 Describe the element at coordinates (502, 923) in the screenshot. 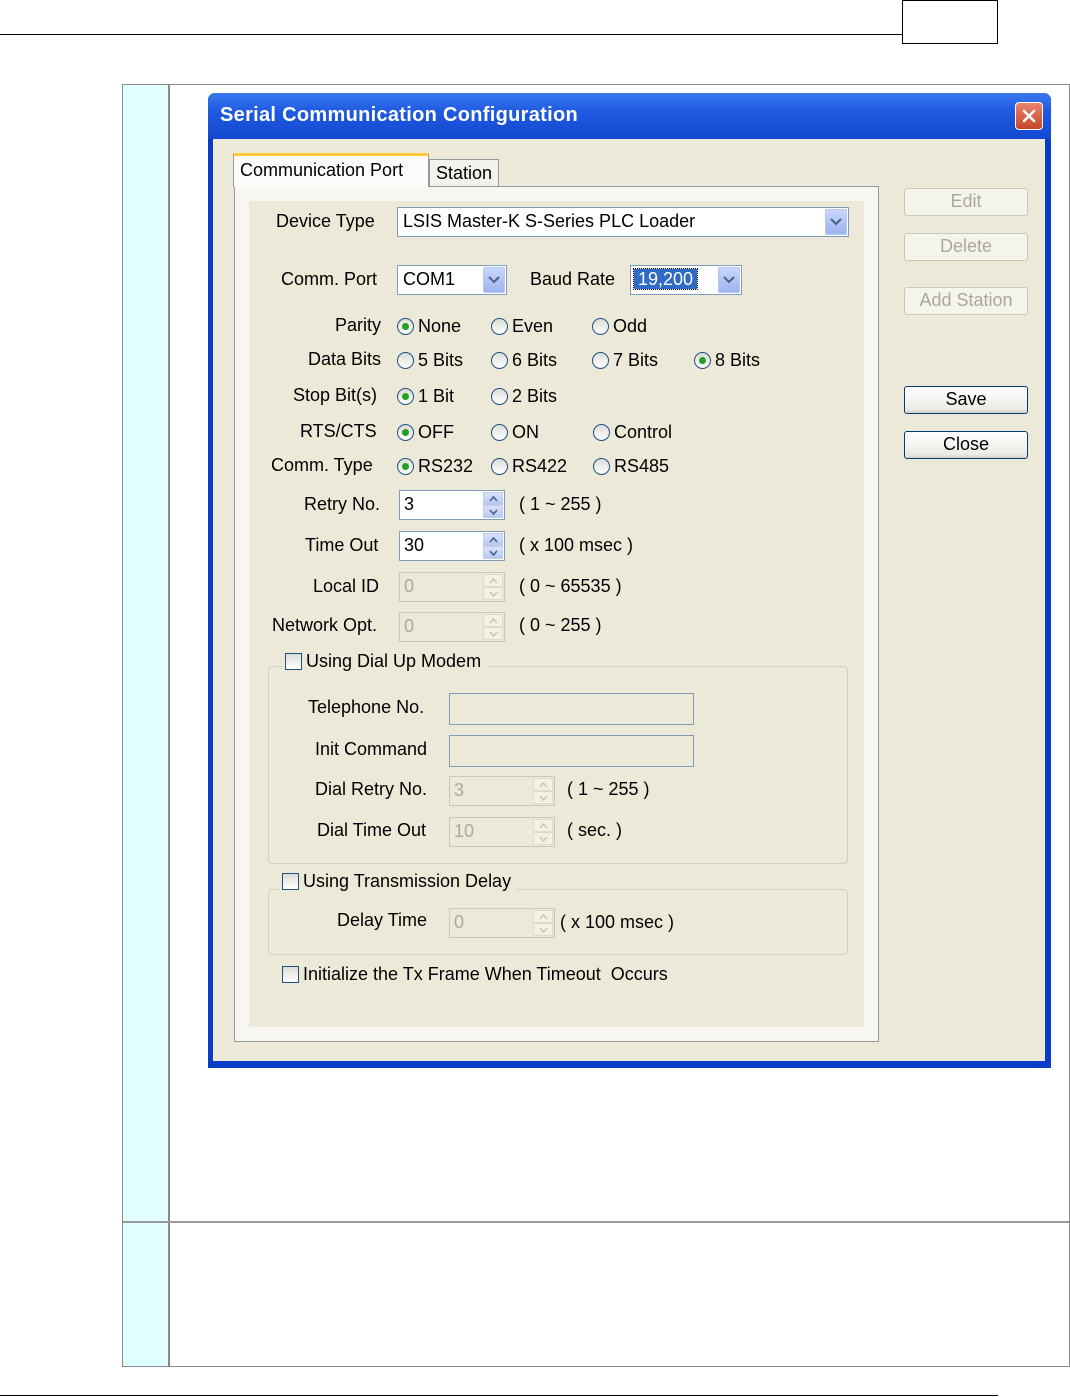

I see `delay-time-spinner: 0` at that location.